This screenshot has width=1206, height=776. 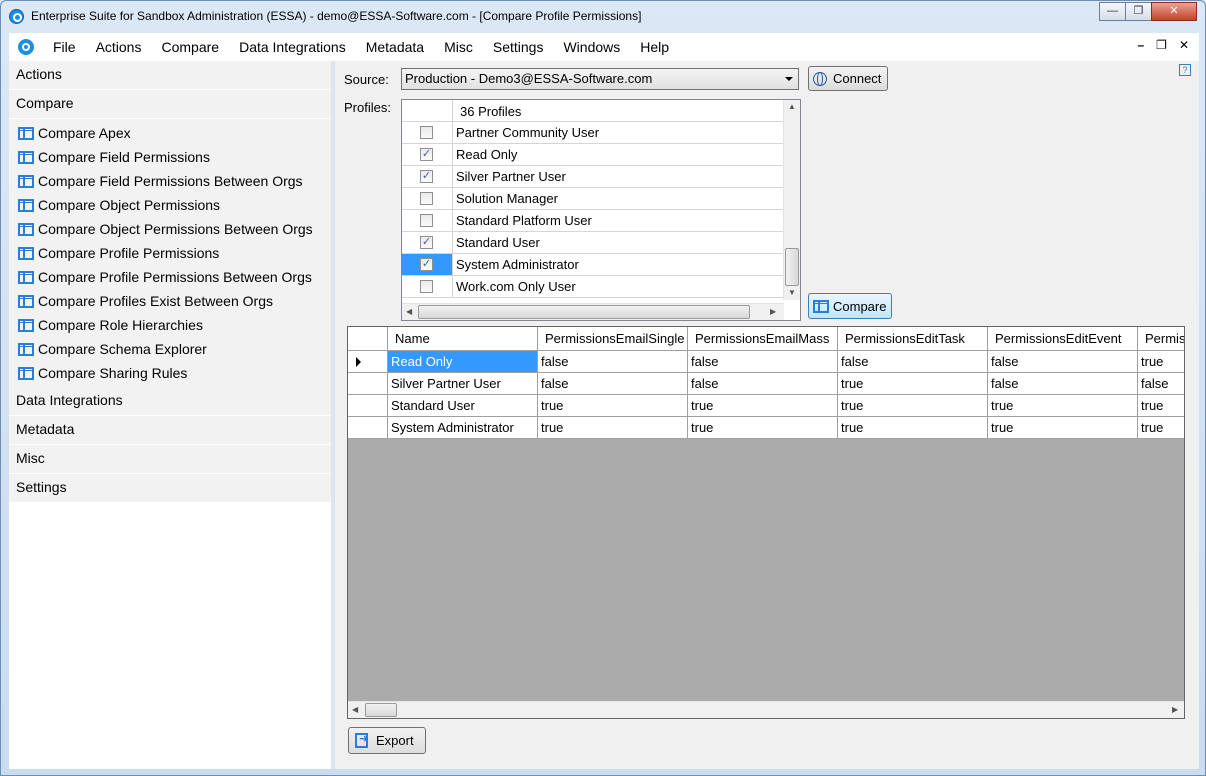 What do you see at coordinates (1161, 45) in the screenshot?
I see `mdi-restore-icon: ❐` at bounding box center [1161, 45].